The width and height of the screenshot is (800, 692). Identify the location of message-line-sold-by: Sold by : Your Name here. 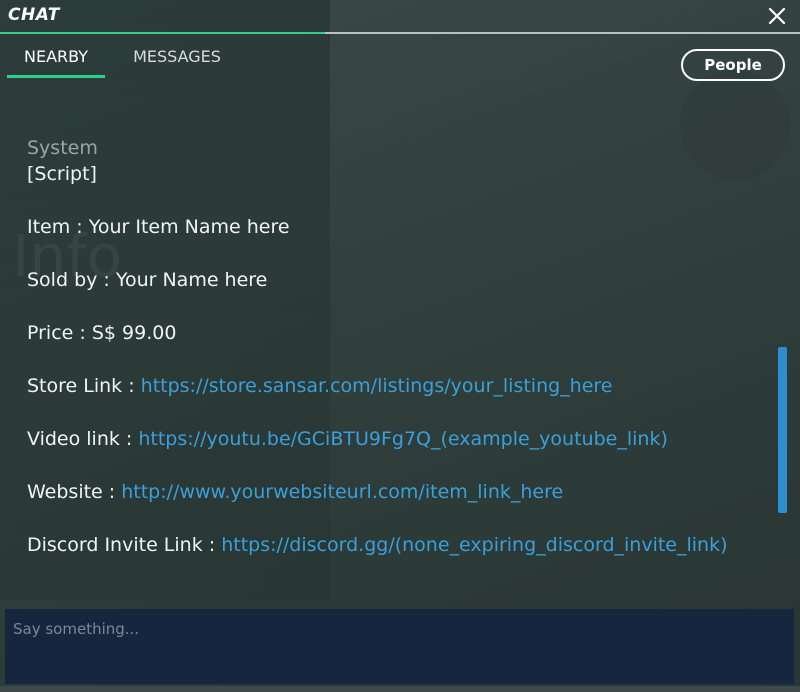
(399, 280).